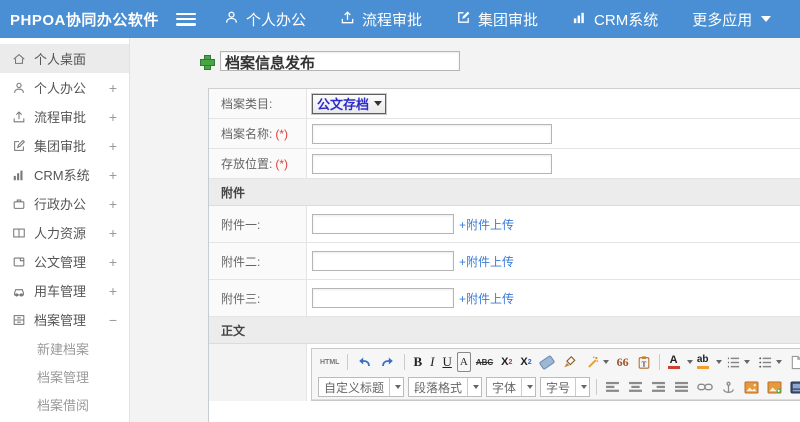 The image size is (800, 422). I want to click on font-family-select: 字体, so click(511, 387).